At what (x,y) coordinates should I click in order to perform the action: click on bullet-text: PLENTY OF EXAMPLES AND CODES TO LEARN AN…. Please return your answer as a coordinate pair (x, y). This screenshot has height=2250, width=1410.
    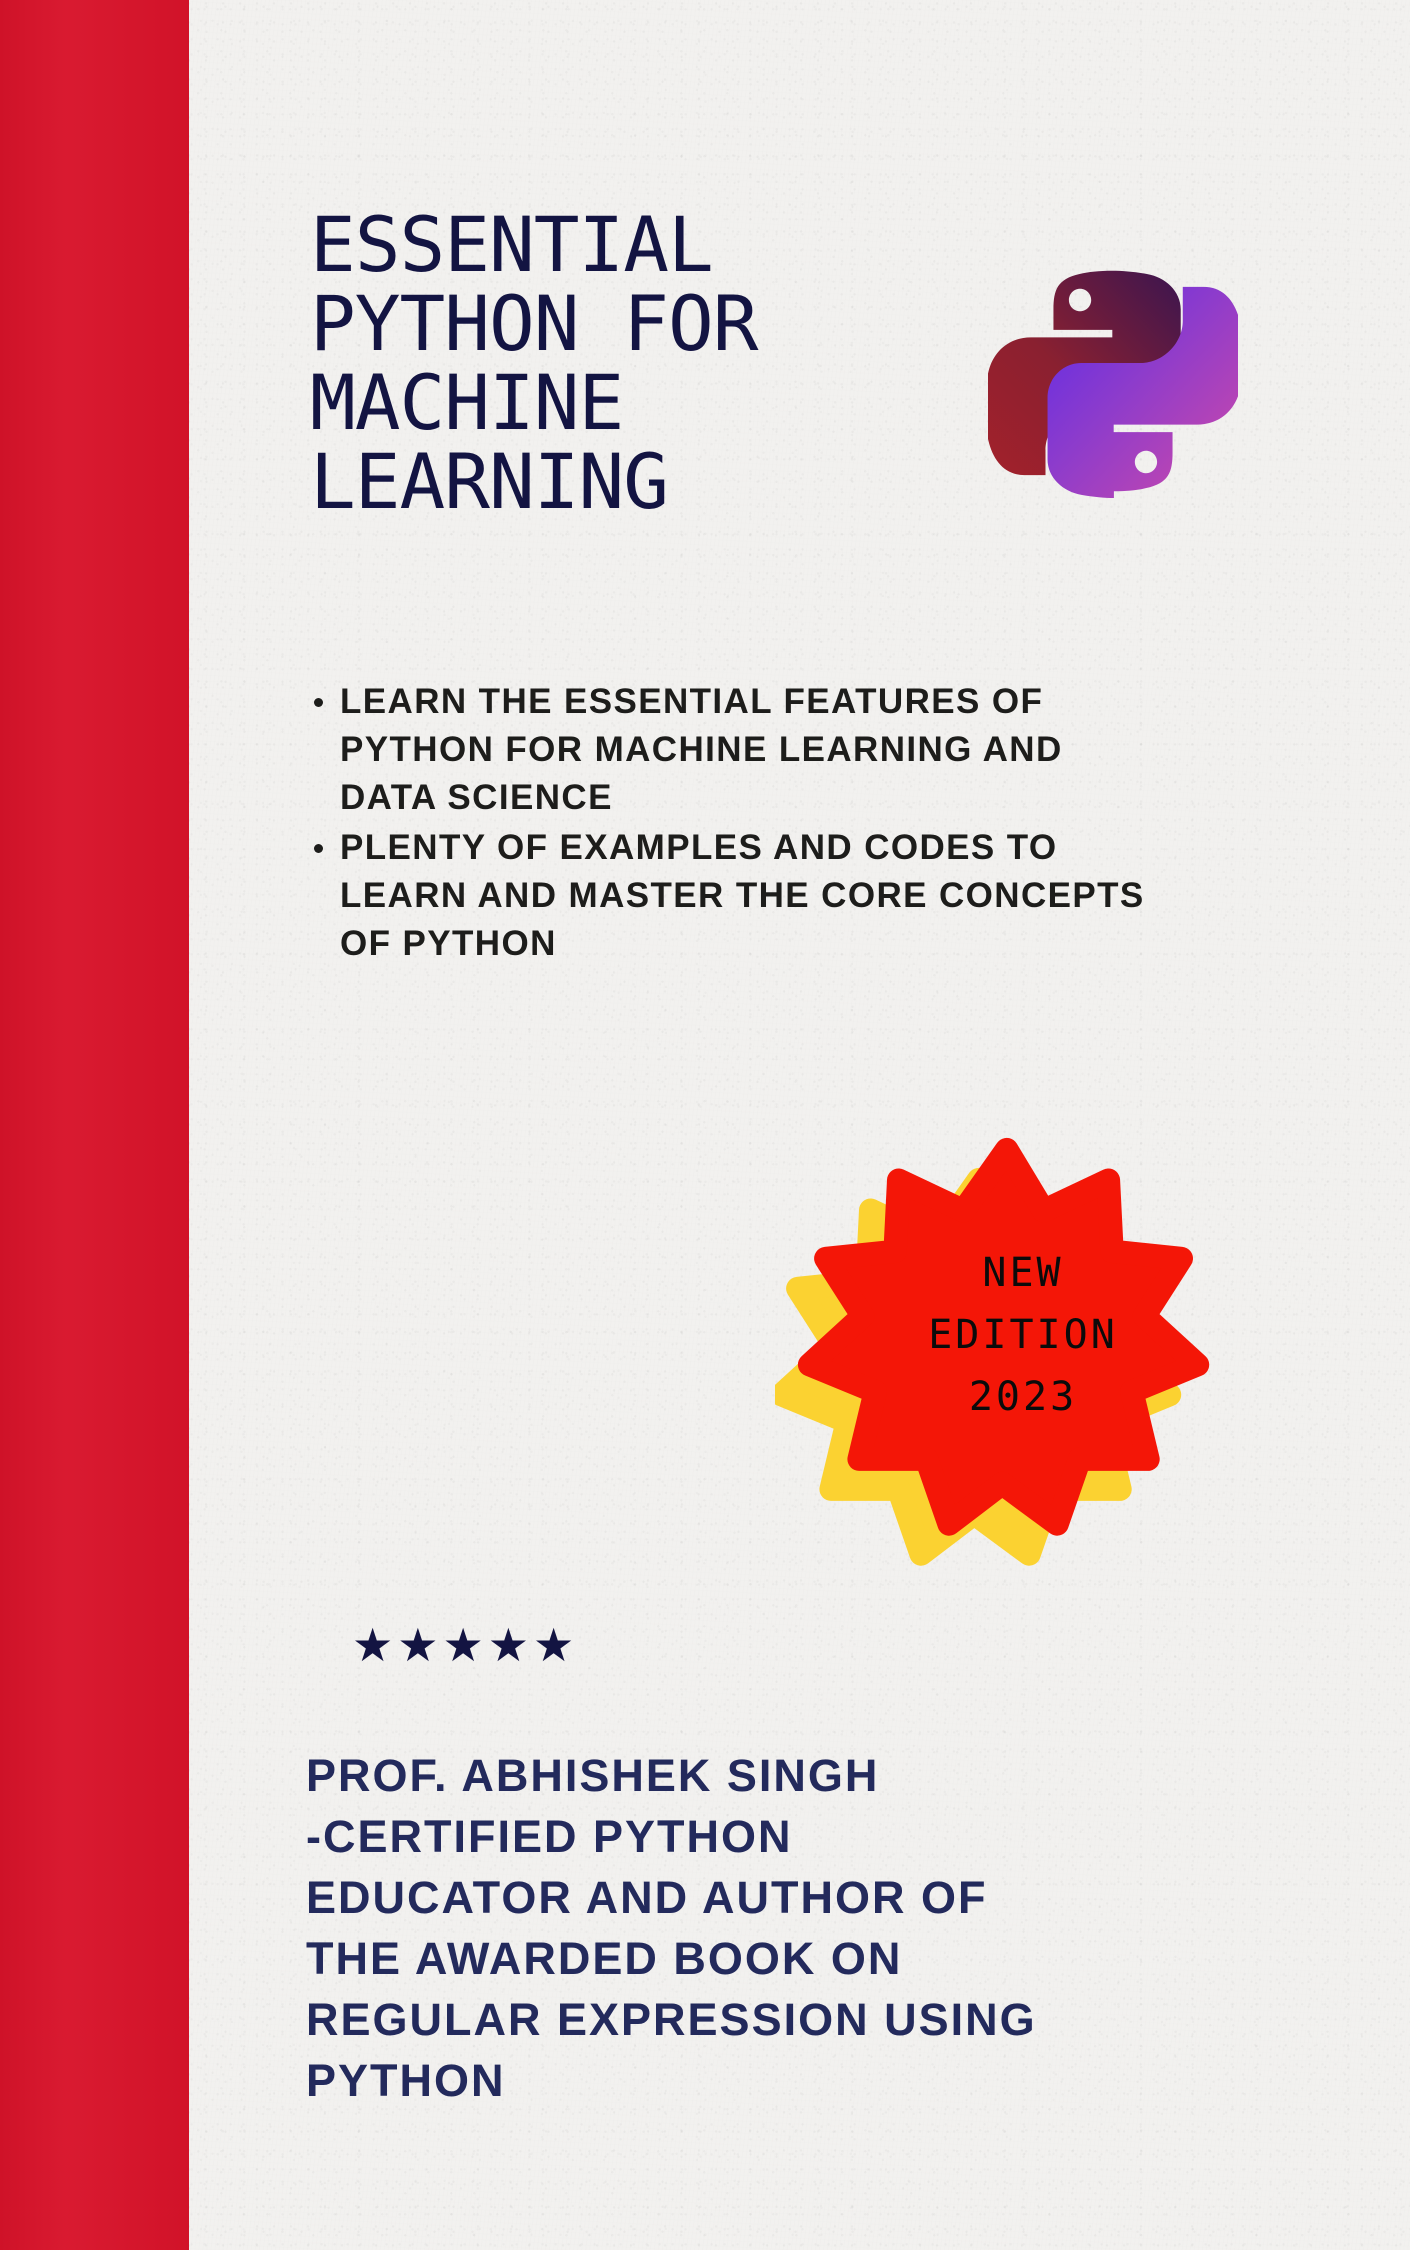
    Looking at the image, I should click on (742, 895).